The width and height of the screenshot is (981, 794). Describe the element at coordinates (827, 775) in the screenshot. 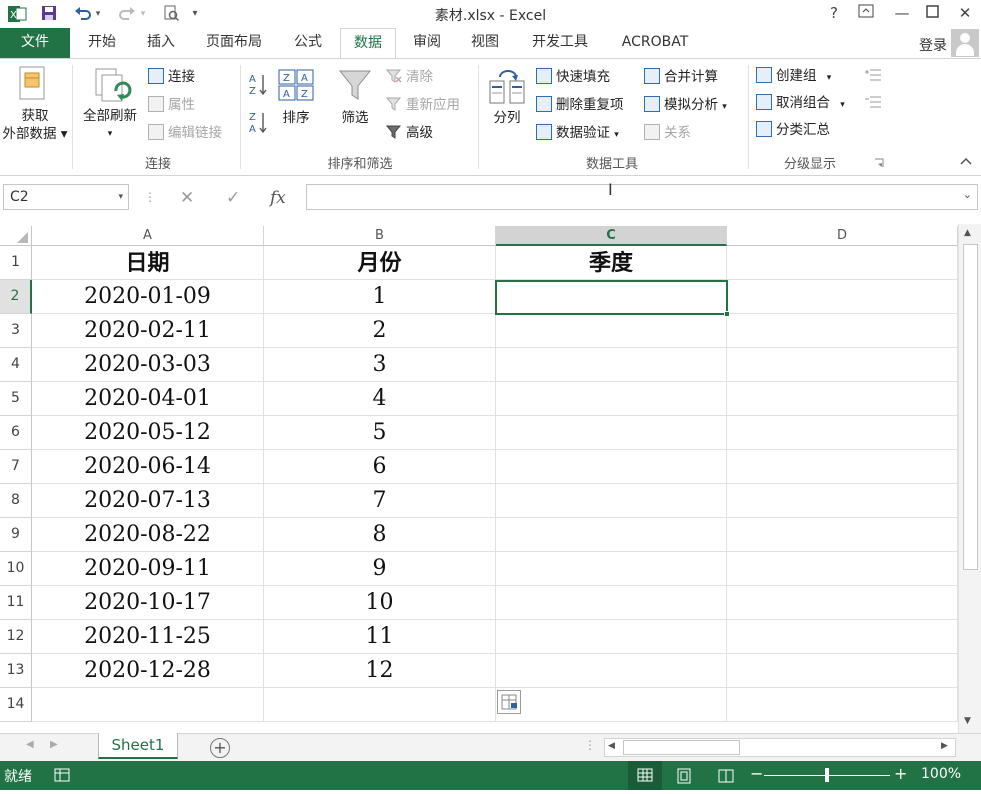

I see `zoom-slider-thumb` at that location.